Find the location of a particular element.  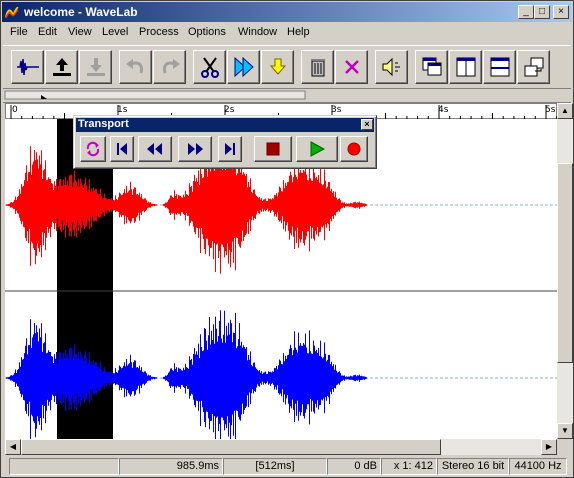

open-button is located at coordinates (61, 67).